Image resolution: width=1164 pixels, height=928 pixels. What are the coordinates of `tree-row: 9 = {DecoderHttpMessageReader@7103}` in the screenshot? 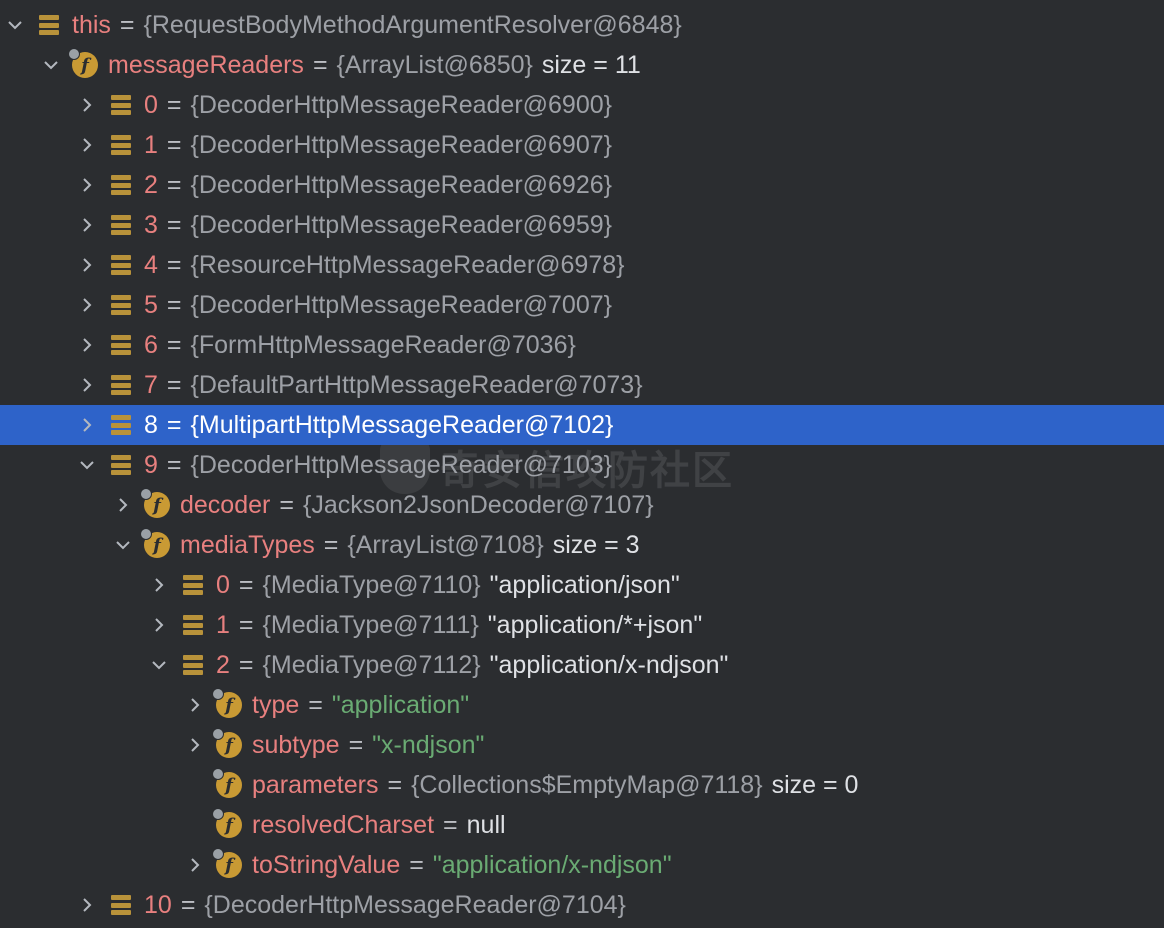 It's located at (582, 465).